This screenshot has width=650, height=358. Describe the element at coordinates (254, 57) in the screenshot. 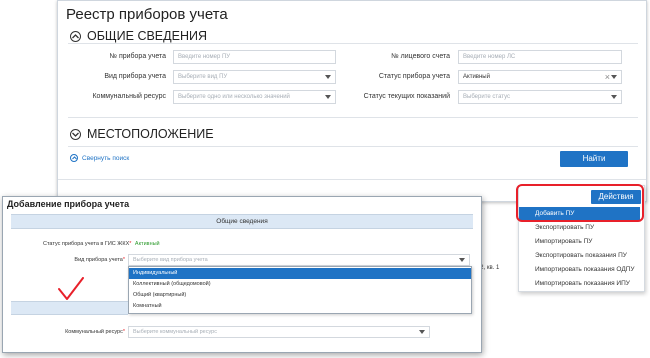

I see `meter-number-input: Введите номер ПУ` at that location.